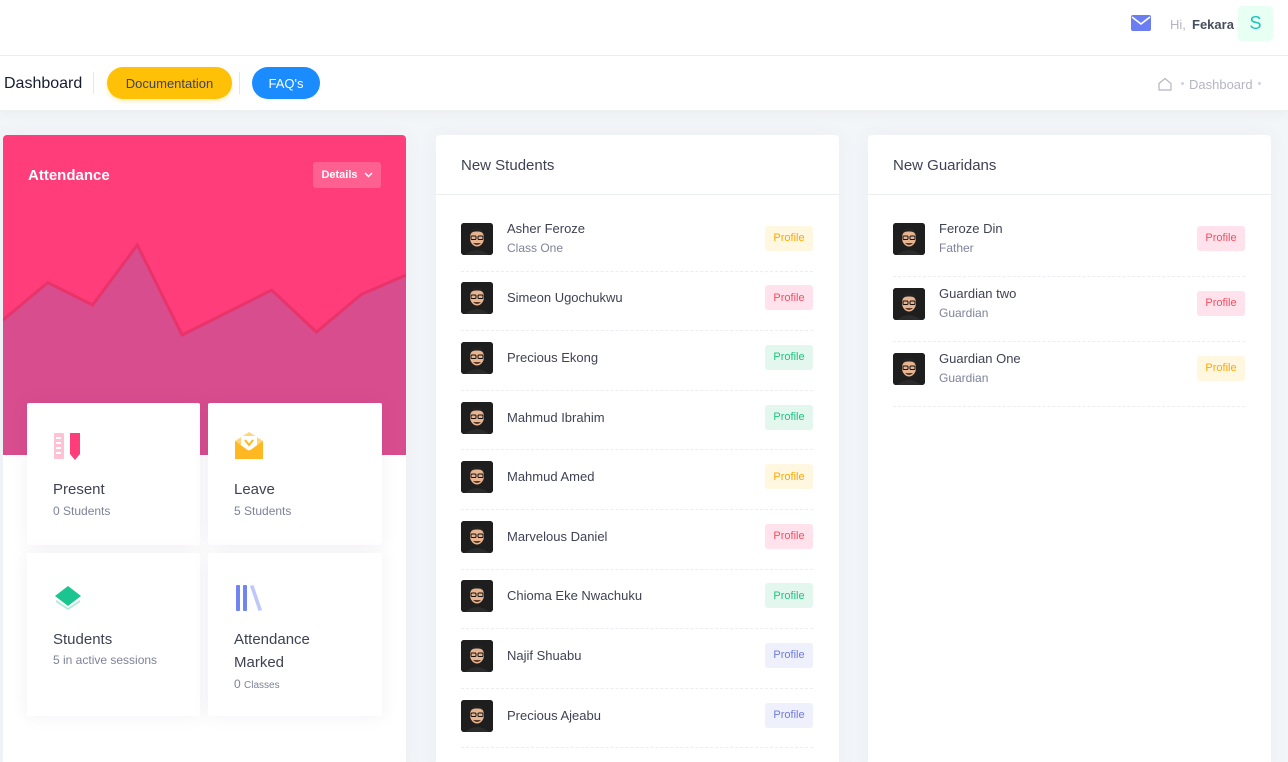  I want to click on page-title: Dashboard, so click(43, 83).